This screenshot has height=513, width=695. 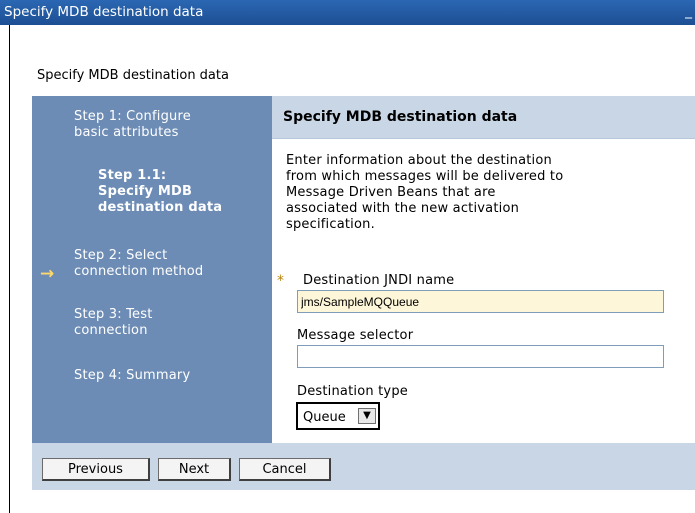 I want to click on step-4-line-1: Step 4: Summary, so click(x=132, y=375).